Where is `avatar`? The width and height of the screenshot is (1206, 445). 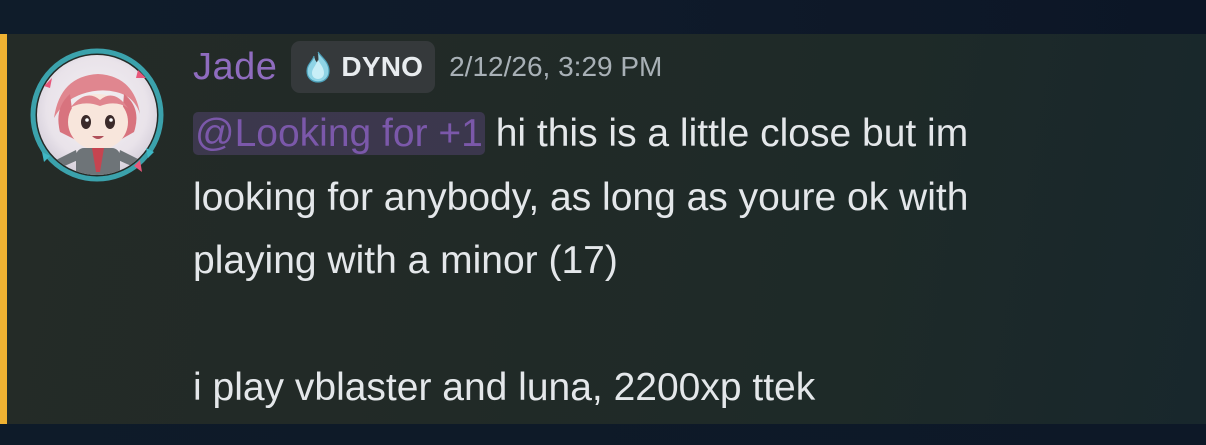 avatar is located at coordinates (97, 115).